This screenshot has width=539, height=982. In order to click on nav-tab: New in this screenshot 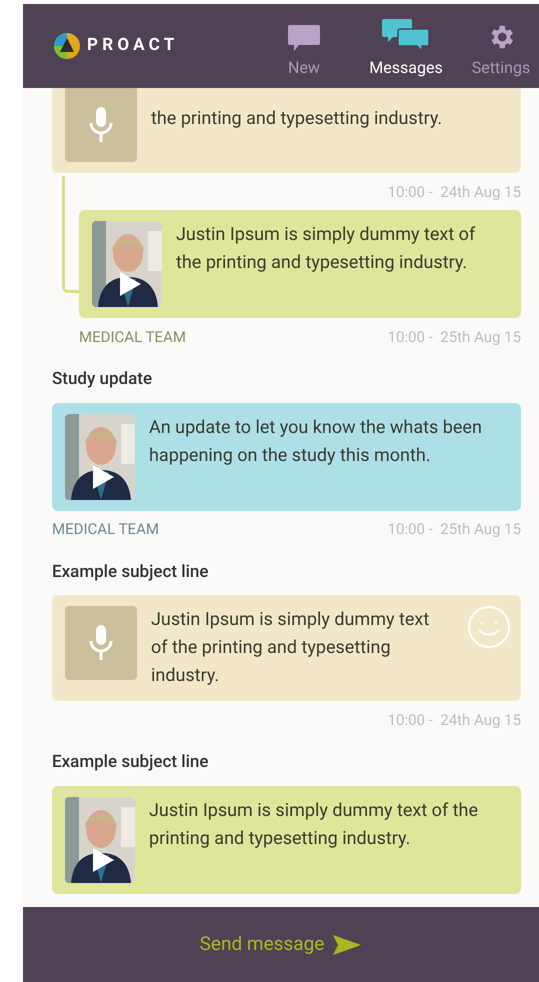, I will do `click(304, 46)`.